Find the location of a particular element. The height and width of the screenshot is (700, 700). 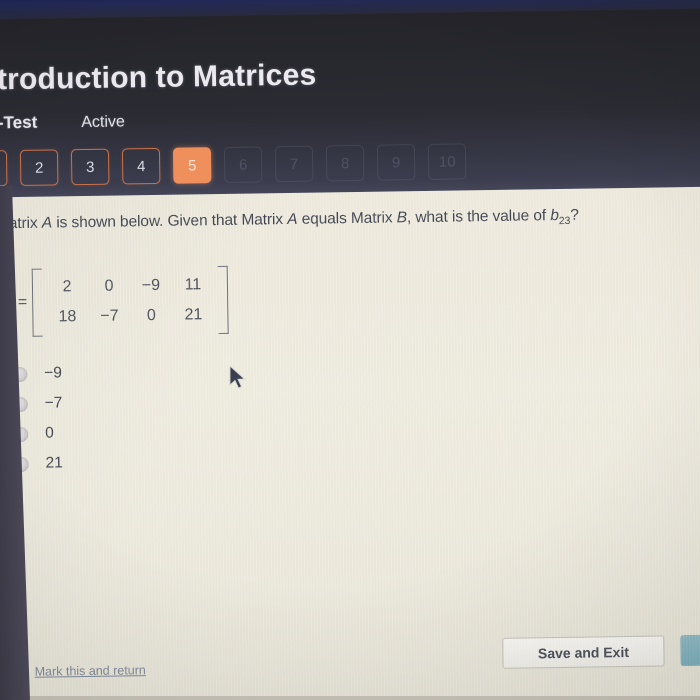

question-text-part-3: equals Matrix is located at coordinates (347, 218).